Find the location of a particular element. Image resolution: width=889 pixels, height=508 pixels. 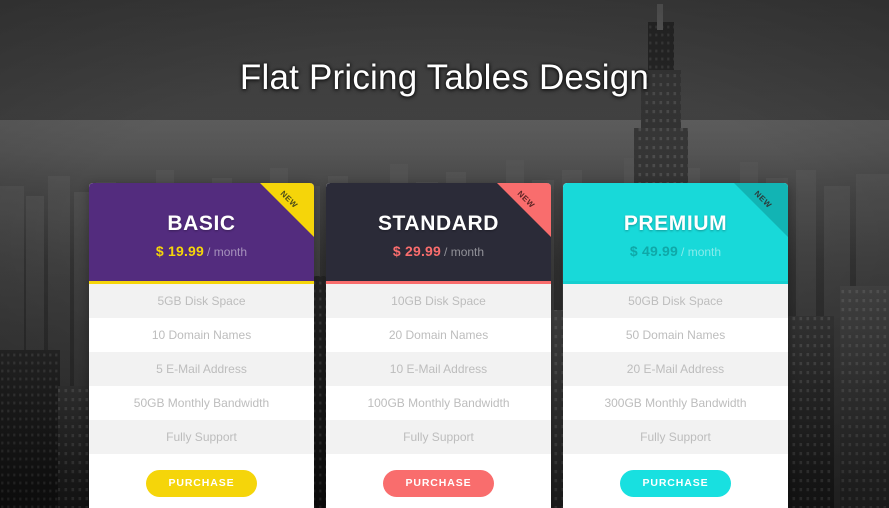

feature-item: 50GB Disk Space is located at coordinates (675, 301).